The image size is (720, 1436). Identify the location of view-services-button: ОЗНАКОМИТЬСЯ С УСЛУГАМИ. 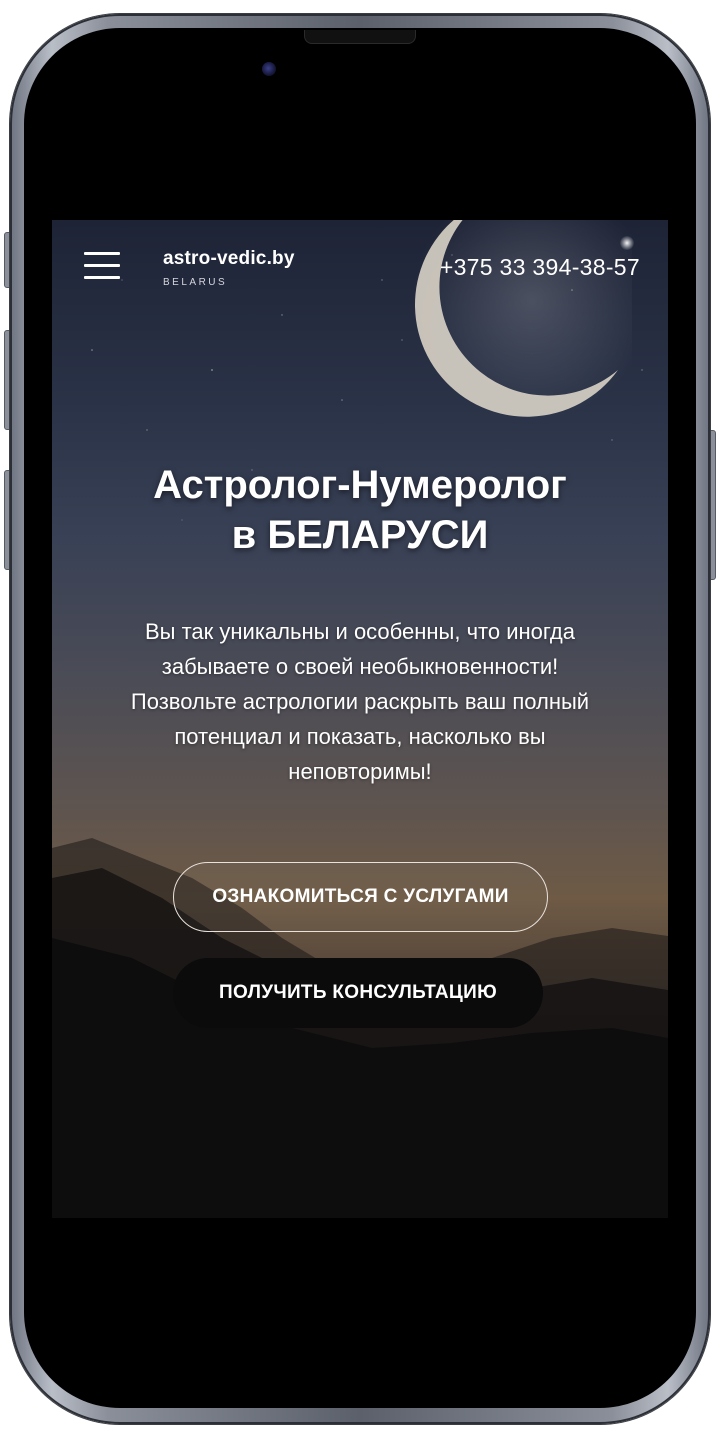
(360, 897).